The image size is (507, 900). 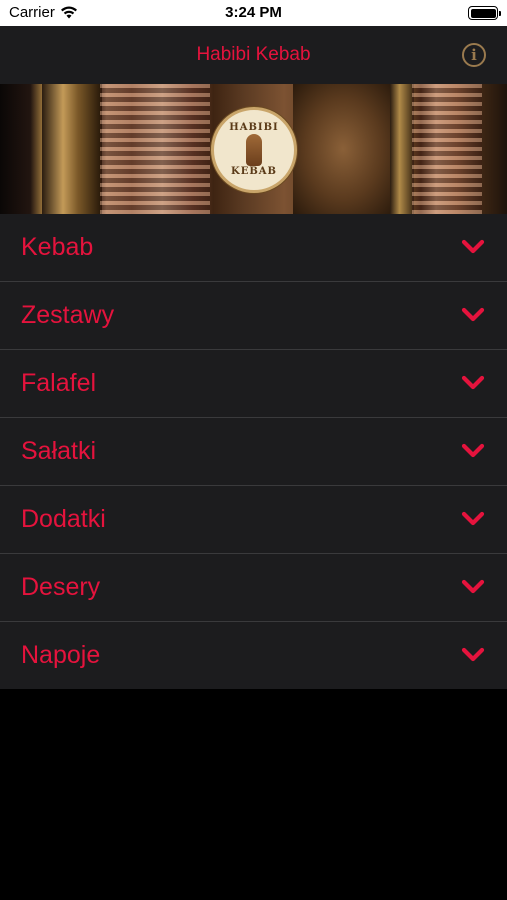 I want to click on banner-stripes-left, so click(x=155, y=149).